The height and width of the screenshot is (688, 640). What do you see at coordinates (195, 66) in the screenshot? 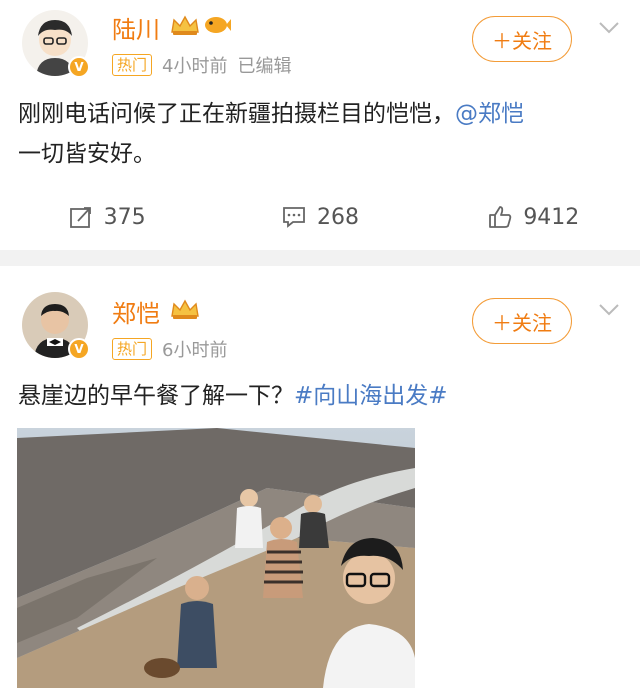
I see `post-time: 4小时前` at bounding box center [195, 66].